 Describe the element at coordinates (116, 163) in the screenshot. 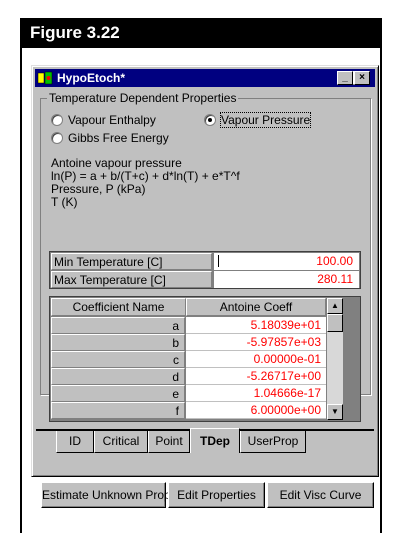

I see `equation-title: Antoine vapour pressure` at that location.